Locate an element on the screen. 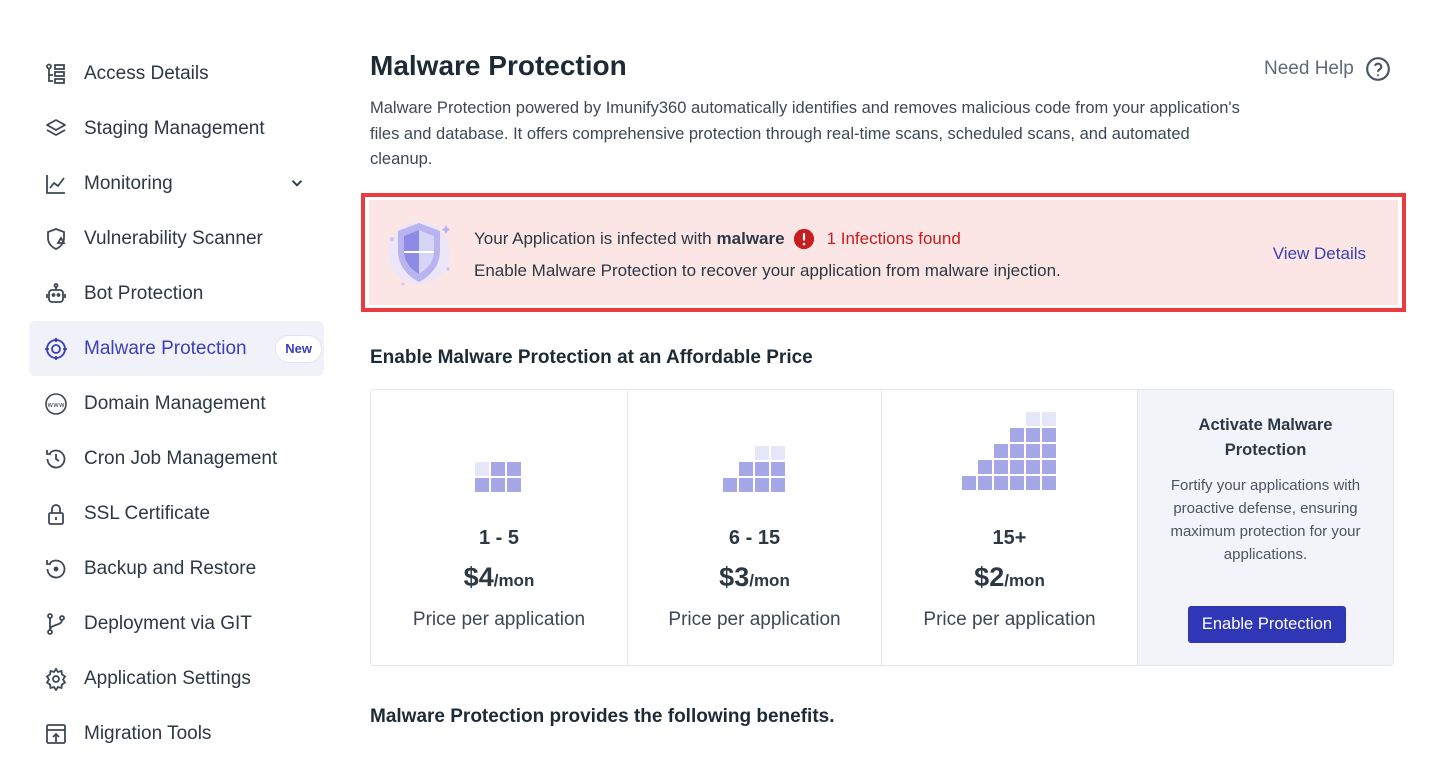  svg-text: www is located at coordinates (55, 405).